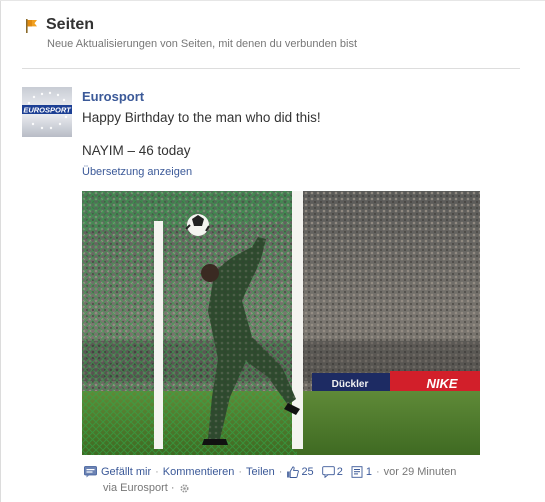 The width and height of the screenshot is (545, 502). I want to click on via-text: via Eurosport ·, so click(139, 488).